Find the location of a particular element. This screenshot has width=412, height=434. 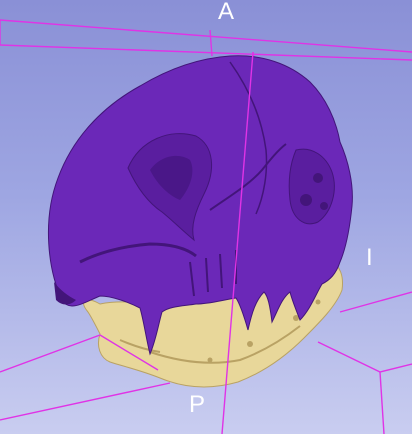

orientation-label-top: A is located at coordinates (226, 12).